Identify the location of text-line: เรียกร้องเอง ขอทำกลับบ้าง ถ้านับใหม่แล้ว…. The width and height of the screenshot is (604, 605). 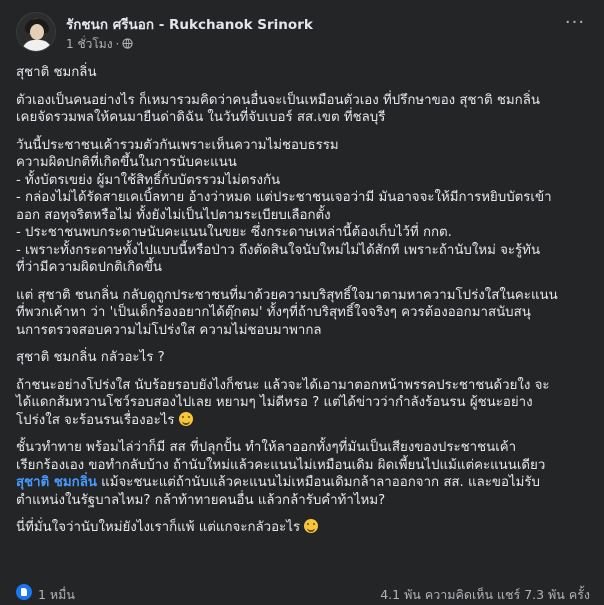
(281, 465).